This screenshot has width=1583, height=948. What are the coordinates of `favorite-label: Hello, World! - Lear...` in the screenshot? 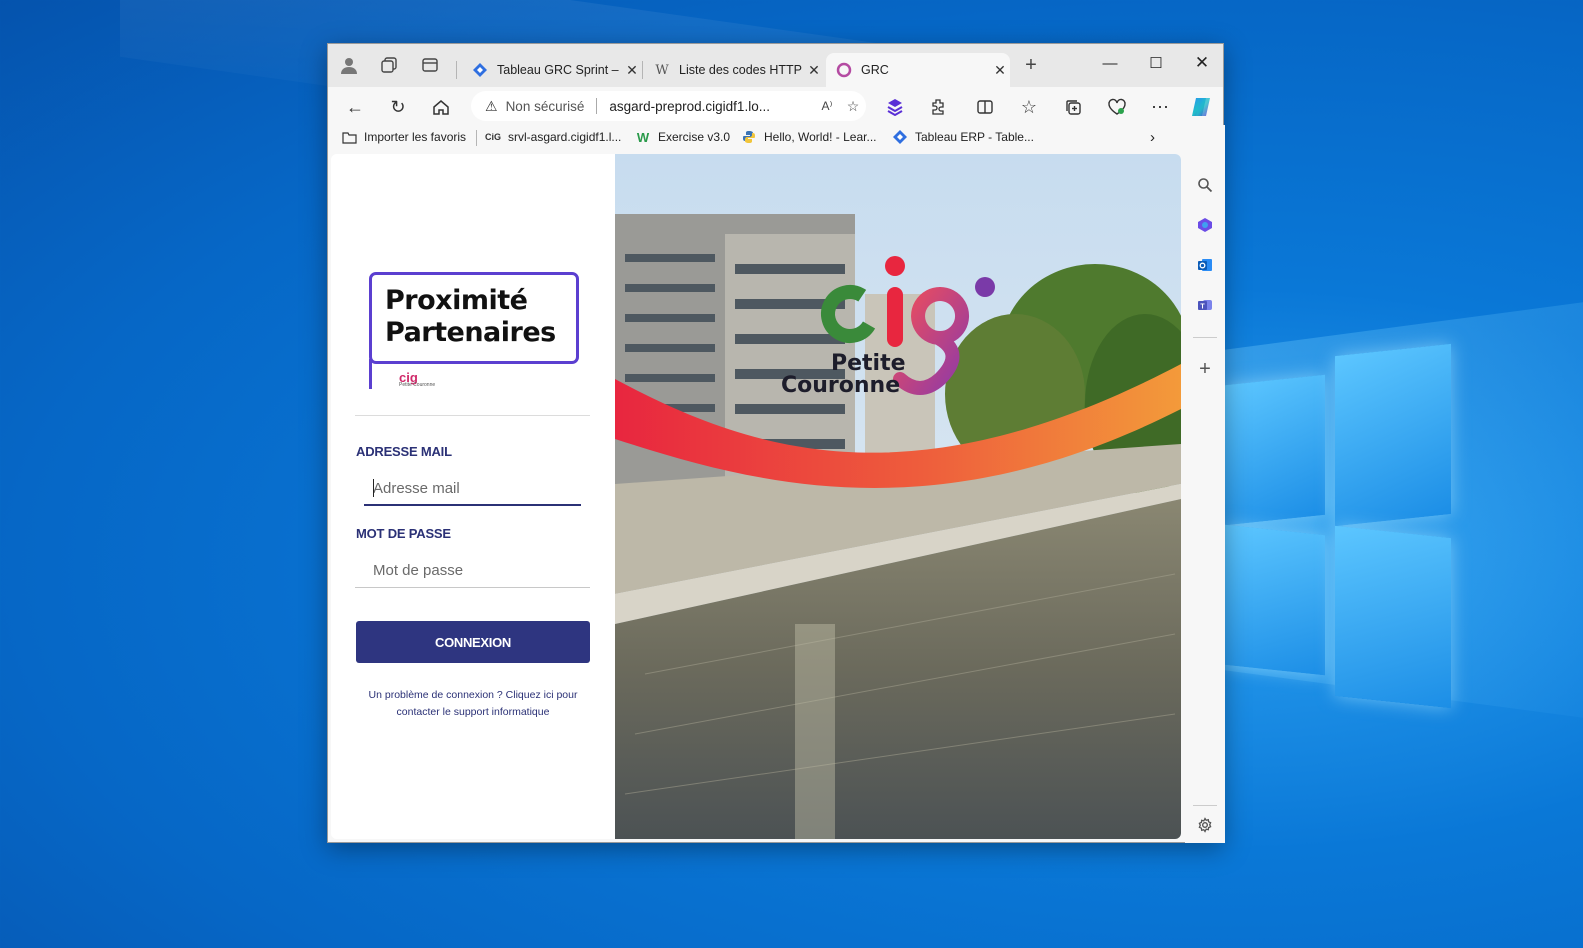 It's located at (820, 137).